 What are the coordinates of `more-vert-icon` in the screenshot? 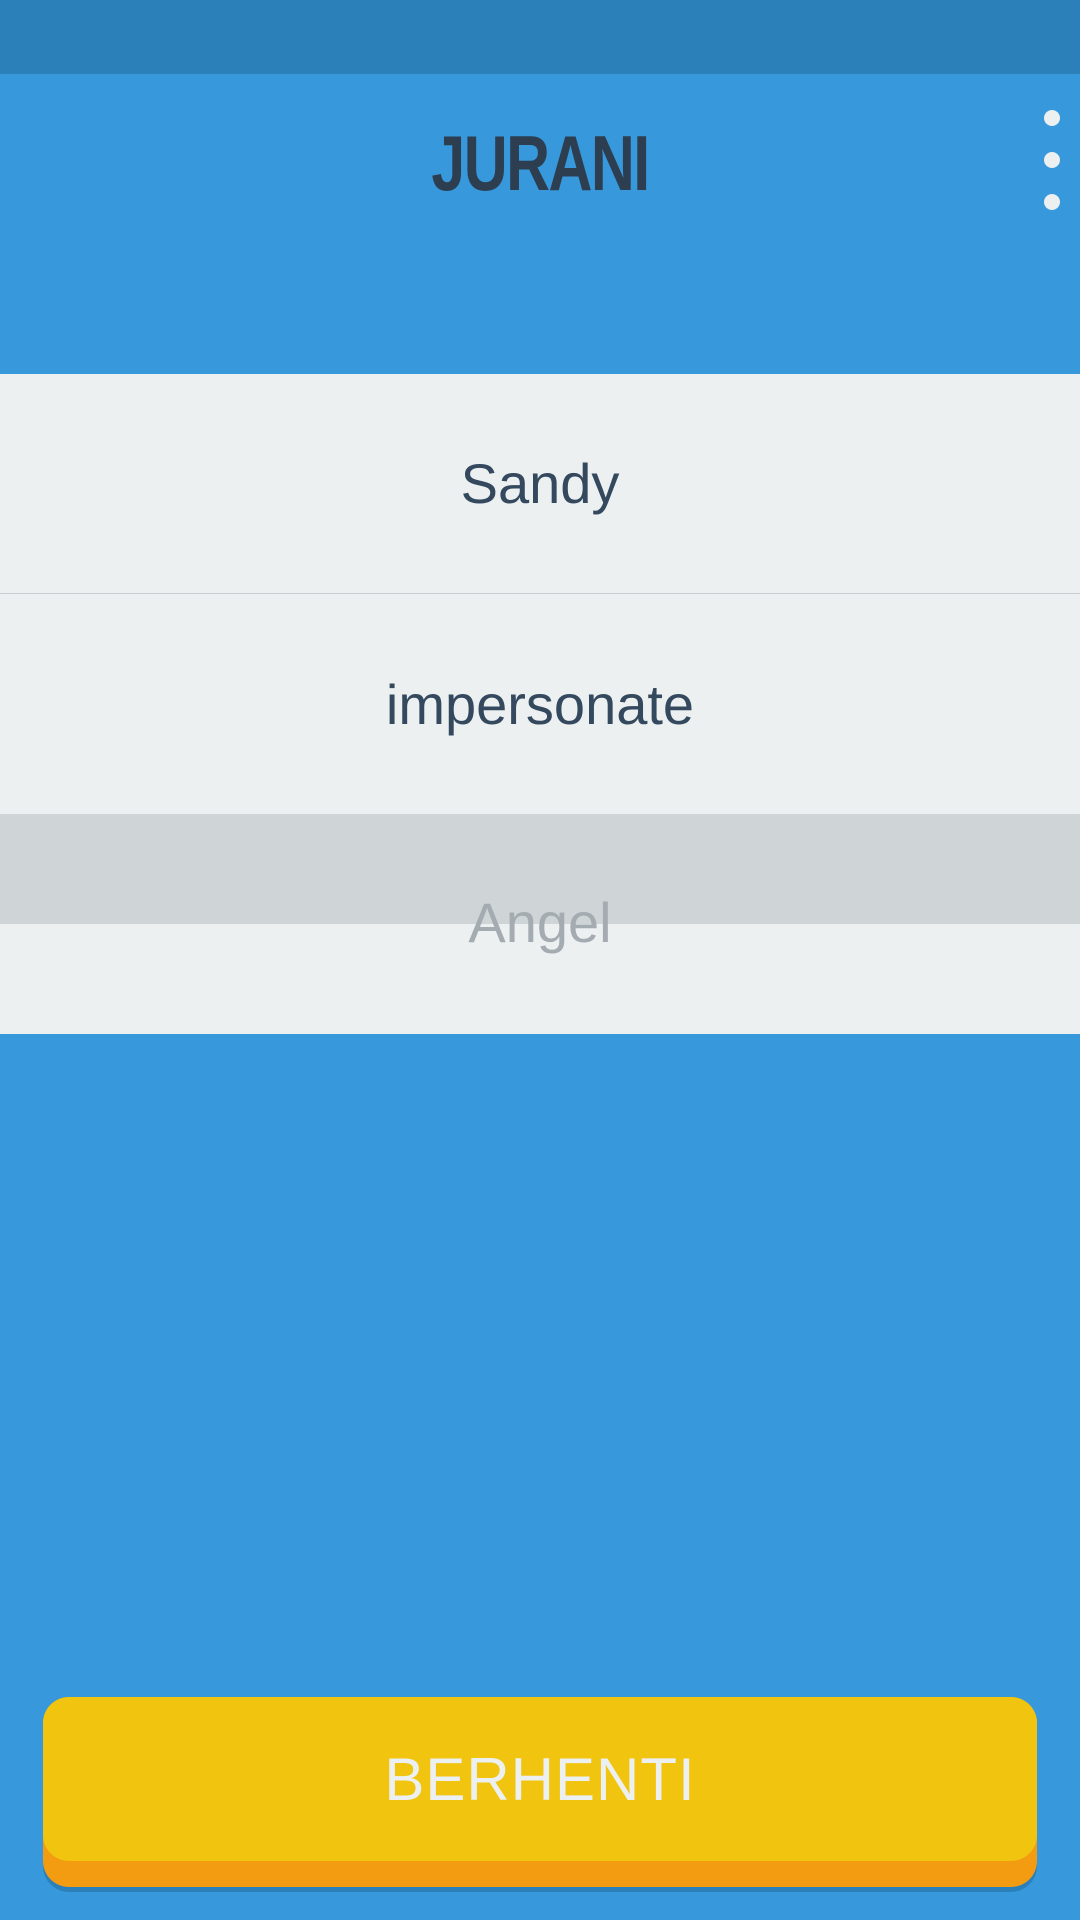 It's located at (1052, 160).